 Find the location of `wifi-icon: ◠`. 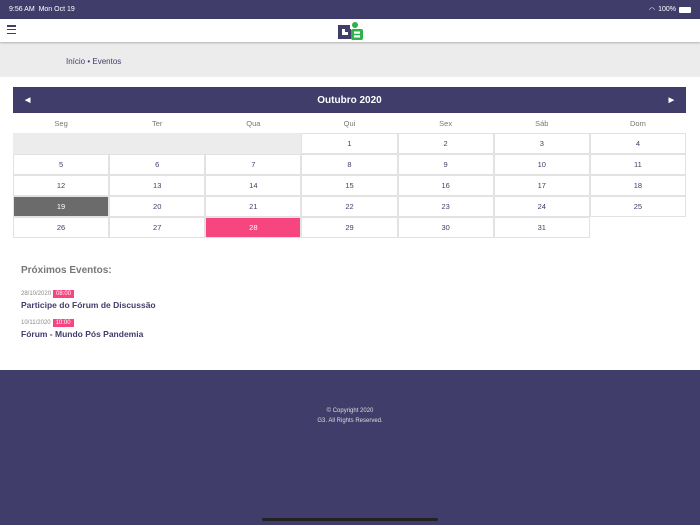

wifi-icon: ◠ is located at coordinates (652, 10).